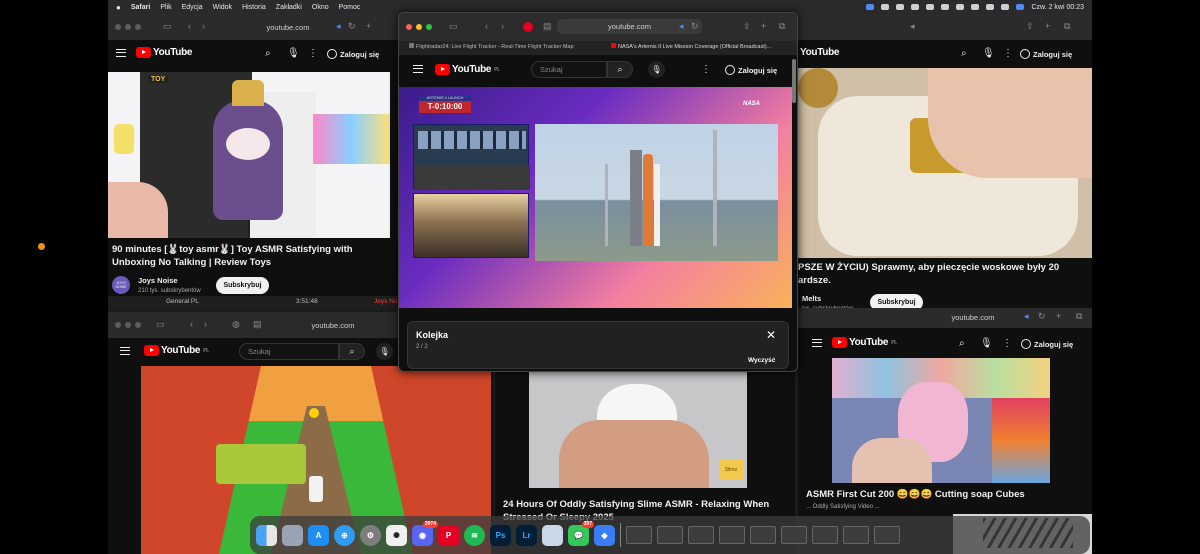 The width and height of the screenshot is (1200, 554). I want to click on play-icon, so click(930, 7).